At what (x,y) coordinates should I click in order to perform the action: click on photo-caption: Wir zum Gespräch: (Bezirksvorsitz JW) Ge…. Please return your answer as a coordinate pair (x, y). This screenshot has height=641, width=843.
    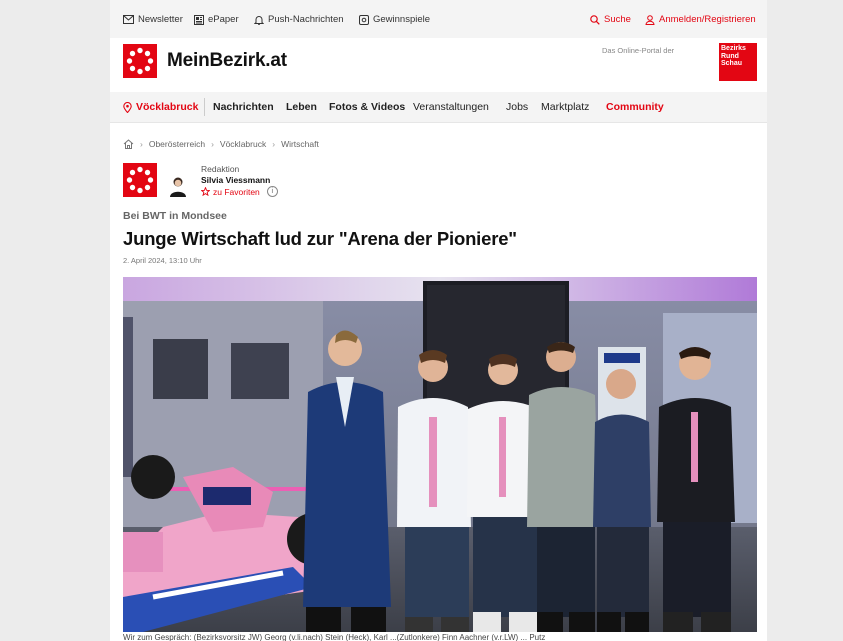
    Looking at the image, I should click on (334, 637).